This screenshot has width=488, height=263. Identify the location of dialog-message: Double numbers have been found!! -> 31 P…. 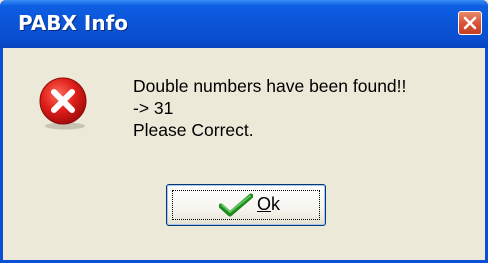
(269, 108).